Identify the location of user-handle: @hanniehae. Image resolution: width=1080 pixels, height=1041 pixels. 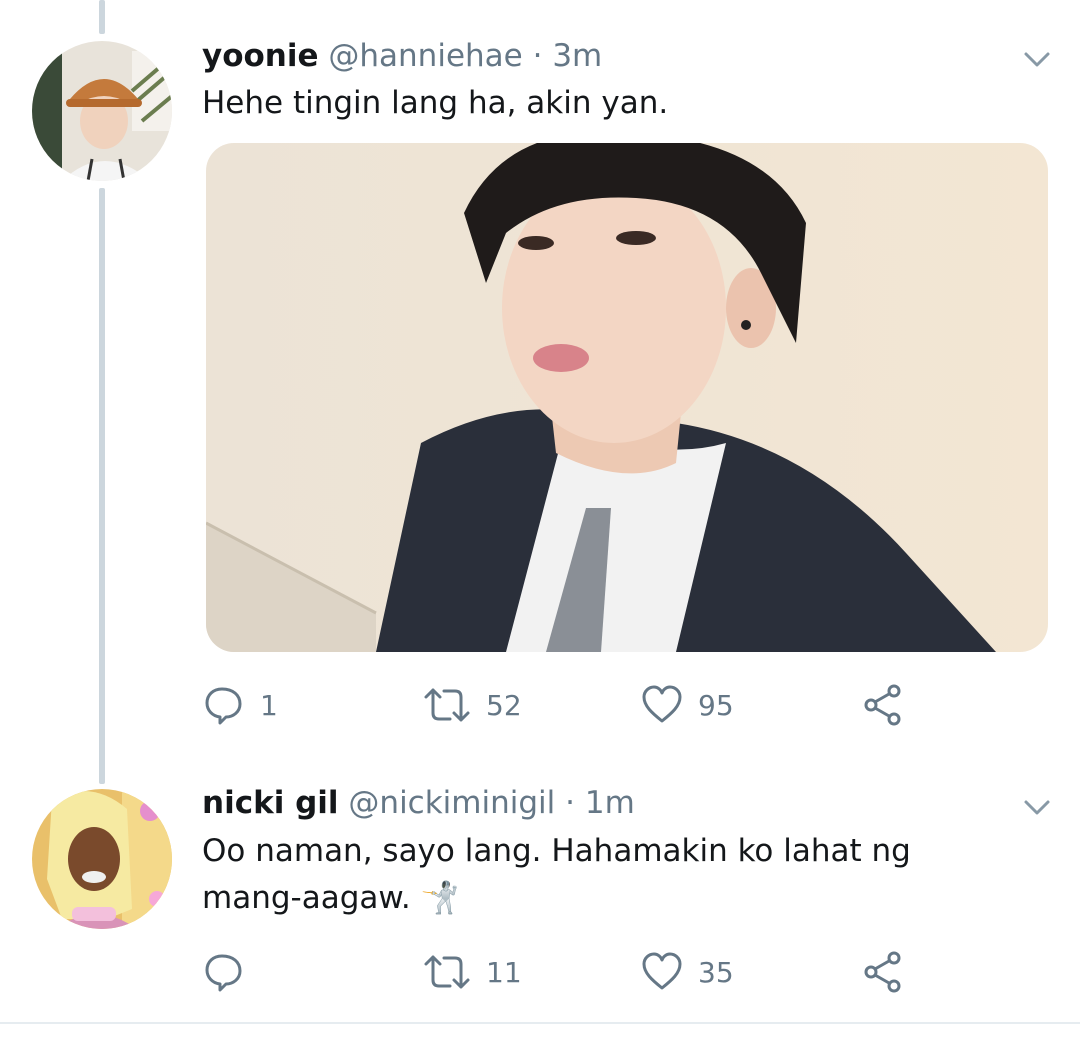
(425, 56).